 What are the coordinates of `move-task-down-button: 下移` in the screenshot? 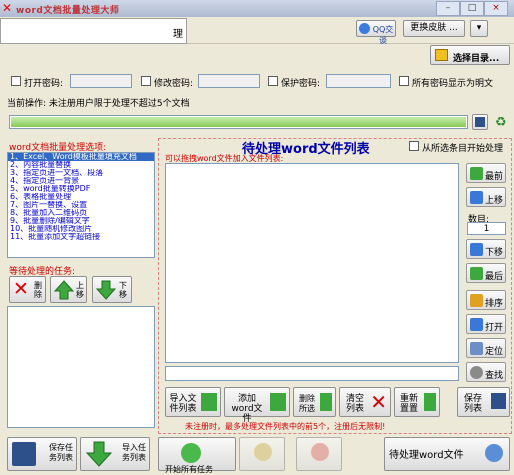 It's located at (112, 289).